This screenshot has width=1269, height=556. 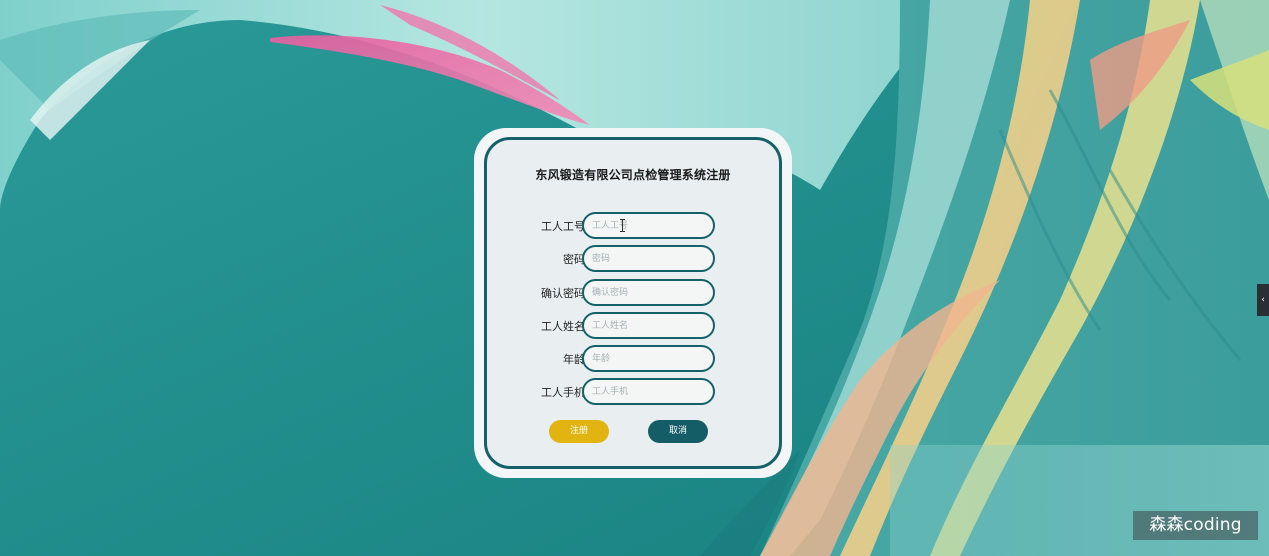 I want to click on form-row-confirm-password: 确认密码, so click(x=633, y=292).